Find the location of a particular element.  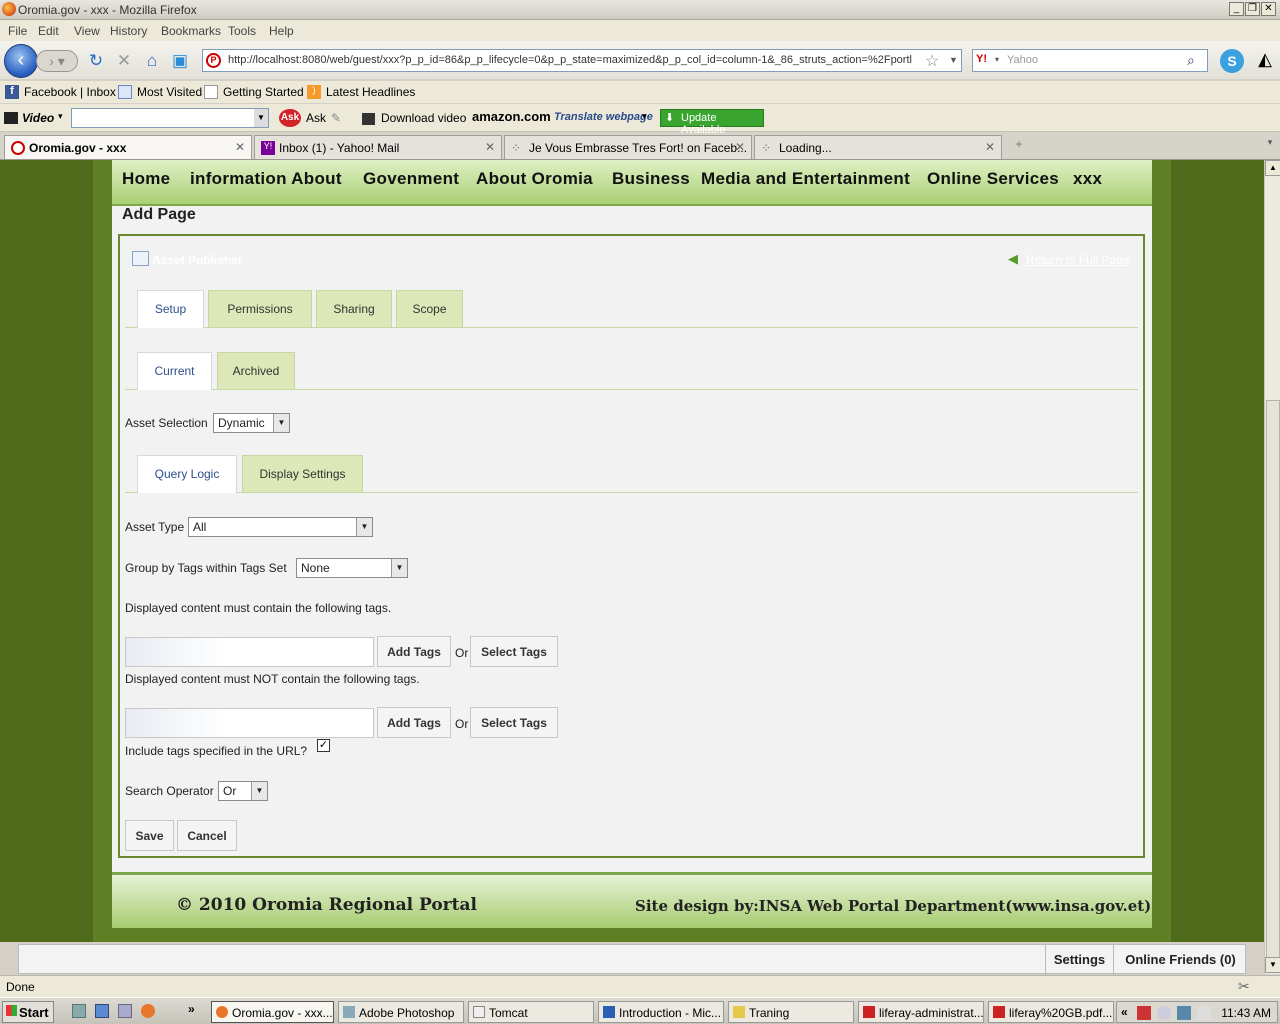

nav-information-about: information About is located at coordinates (266, 179).